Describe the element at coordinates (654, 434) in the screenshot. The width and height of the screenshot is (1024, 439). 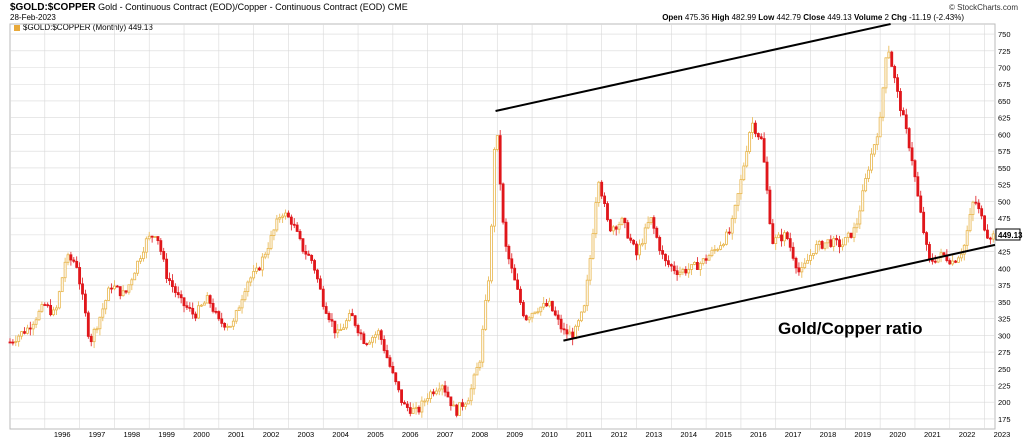
I see `x-tick-label: 2013` at that location.